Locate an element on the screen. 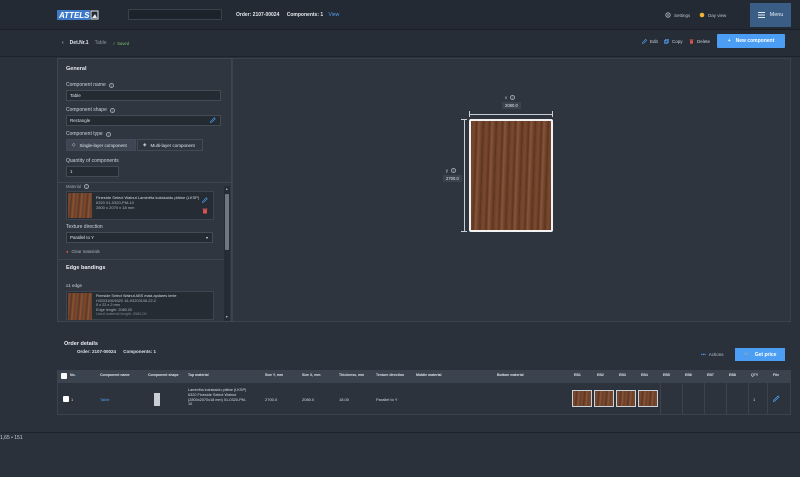 The width and height of the screenshot is (800, 477). x-dimension-tick is located at coordinates (469, 114).